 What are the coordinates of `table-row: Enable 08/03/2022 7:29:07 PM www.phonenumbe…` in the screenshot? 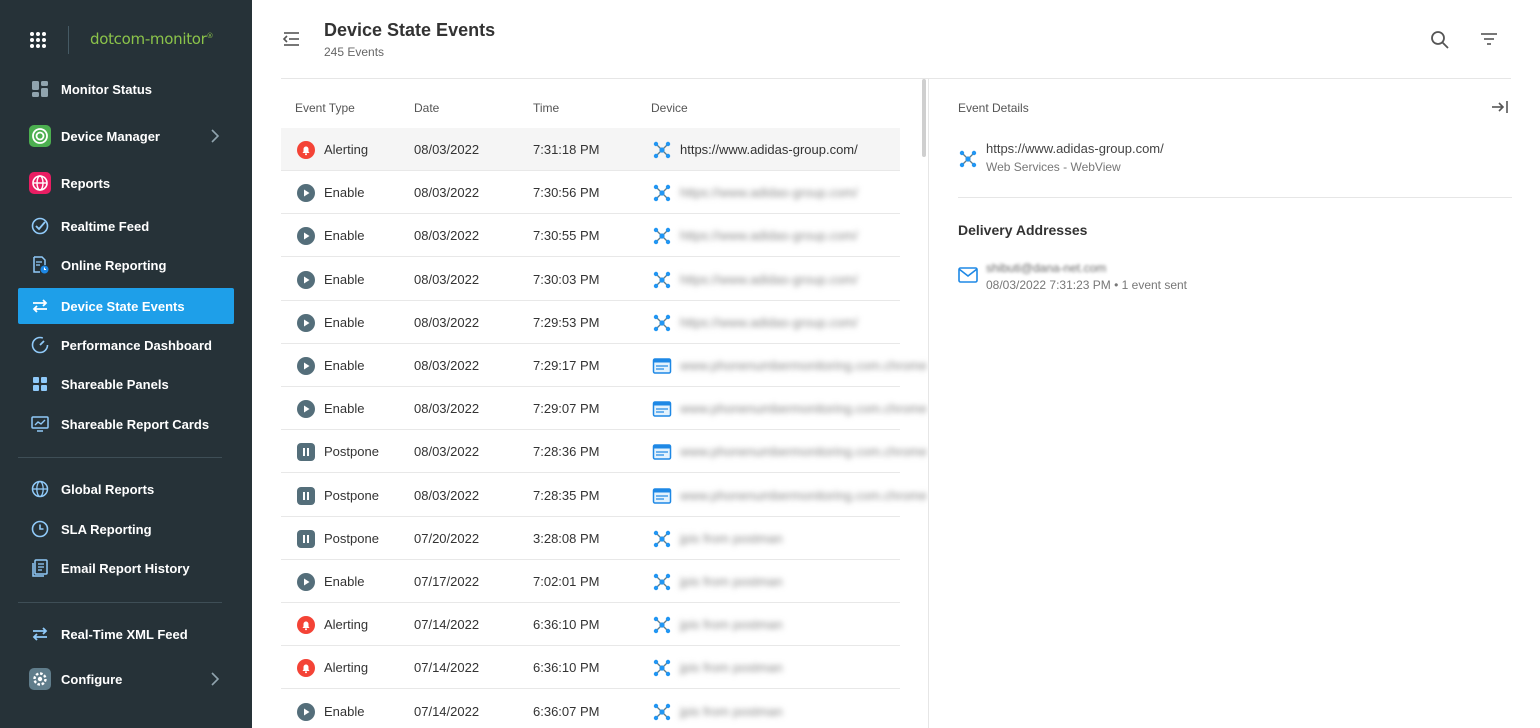 It's located at (604, 409).